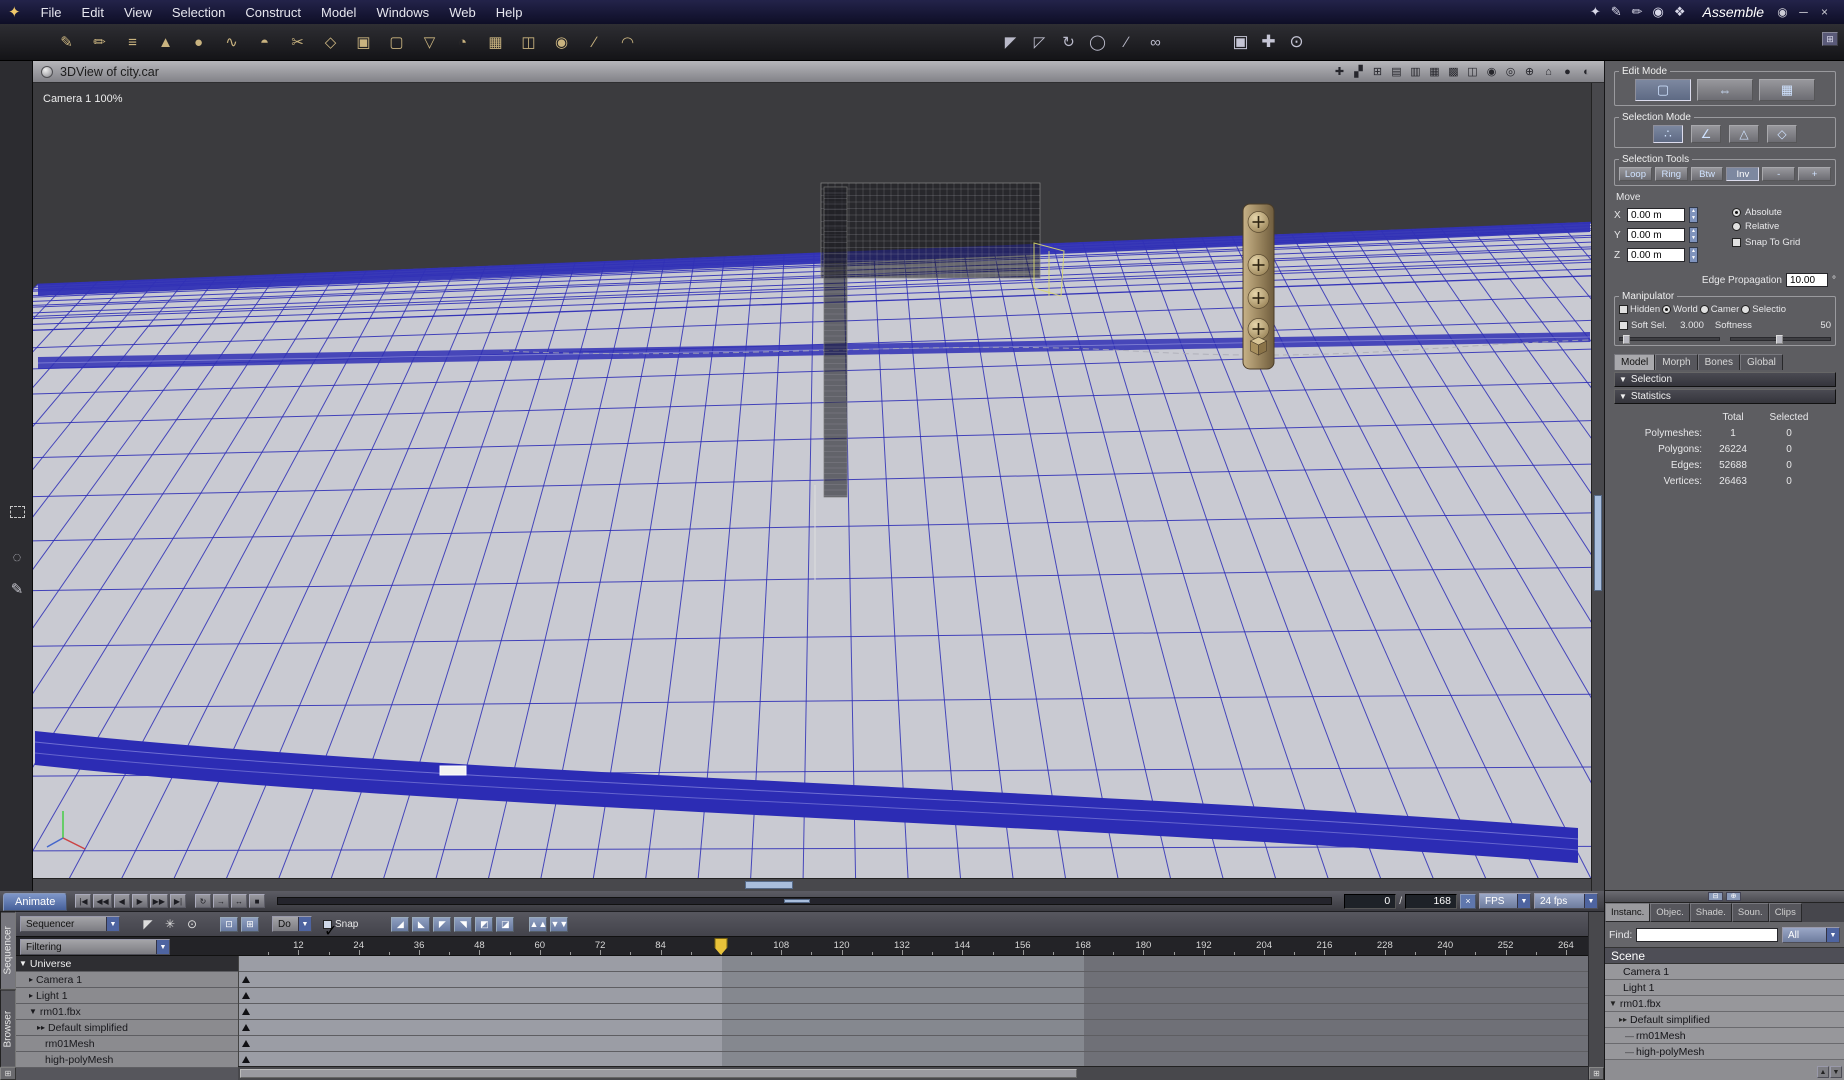  Describe the element at coordinates (1743, 174) in the screenshot. I see `selection-tool-inv: Inv` at that location.